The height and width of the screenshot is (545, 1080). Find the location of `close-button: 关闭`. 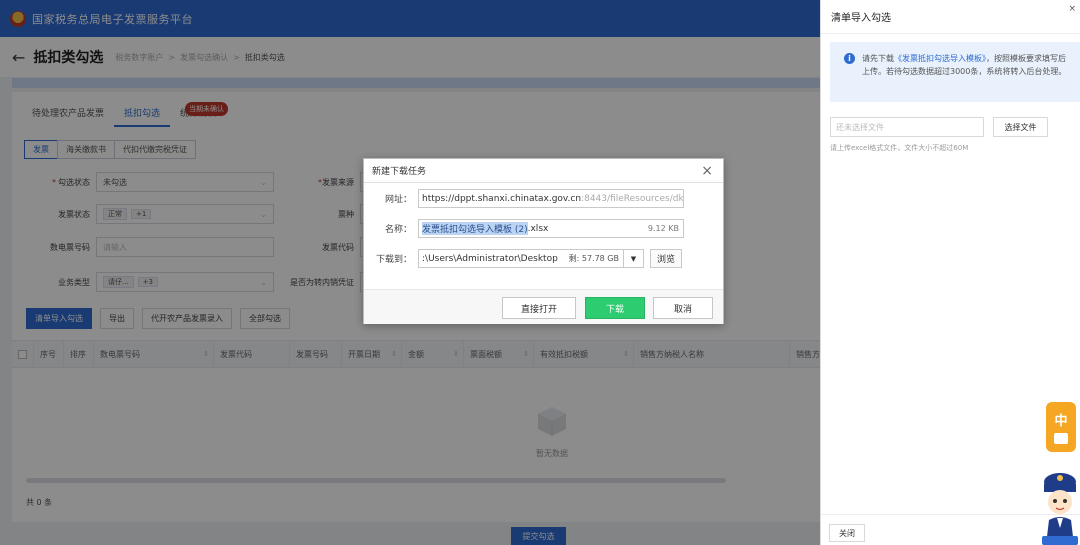

close-button: 关闭 is located at coordinates (847, 533).